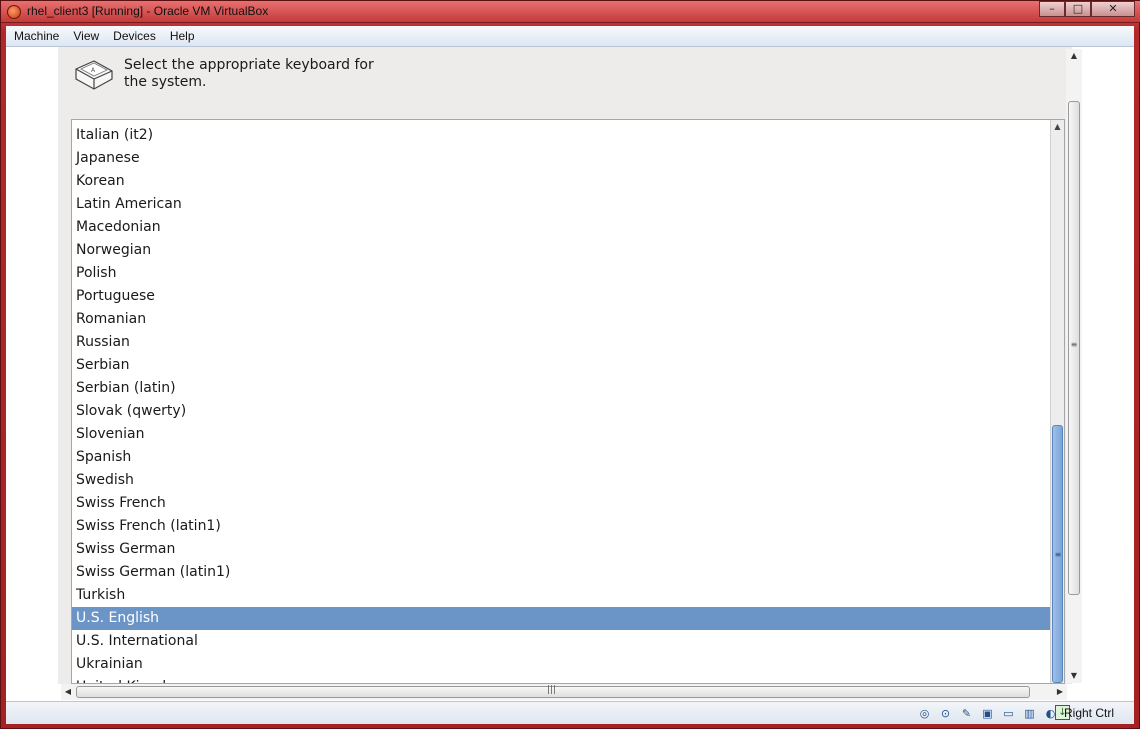  Describe the element at coordinates (561, 227) in the screenshot. I see `keyboard-layout-item: Macedonian` at that location.